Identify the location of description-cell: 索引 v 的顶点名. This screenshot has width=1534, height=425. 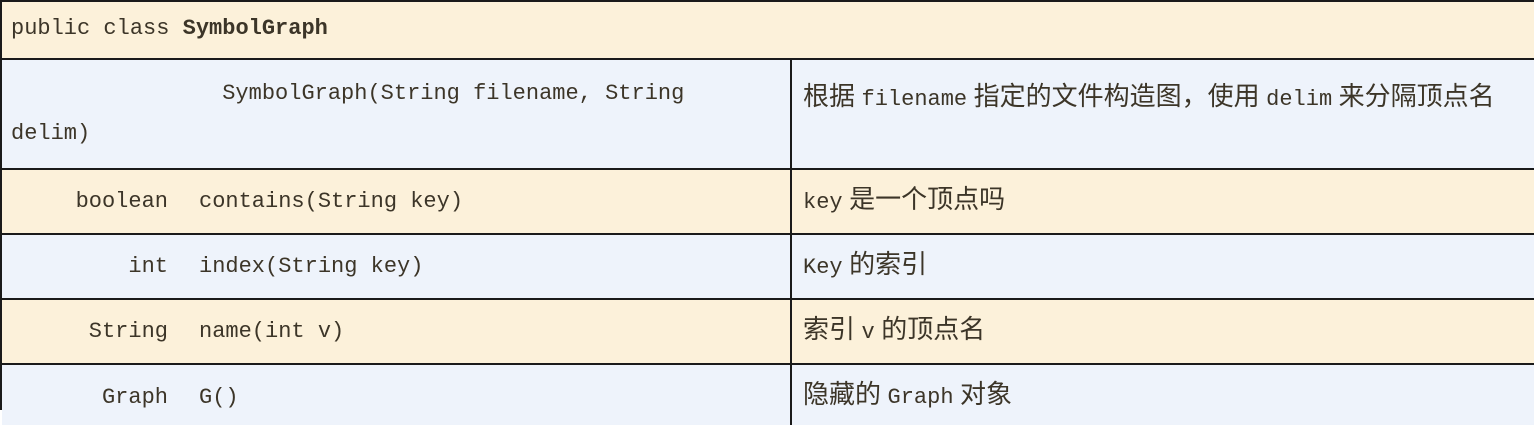
(1163, 331).